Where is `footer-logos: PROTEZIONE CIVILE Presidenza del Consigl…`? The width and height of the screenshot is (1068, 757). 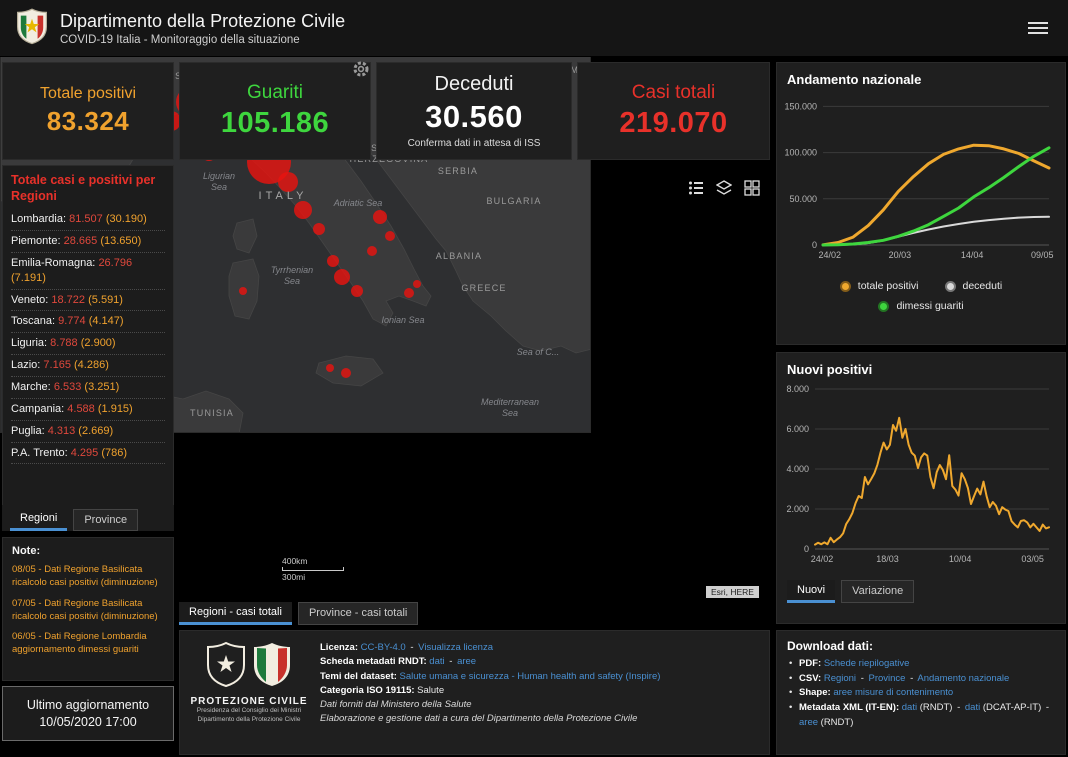 footer-logos: PROTEZIONE CIVILE Presidenza del Consigl… is located at coordinates (249, 692).